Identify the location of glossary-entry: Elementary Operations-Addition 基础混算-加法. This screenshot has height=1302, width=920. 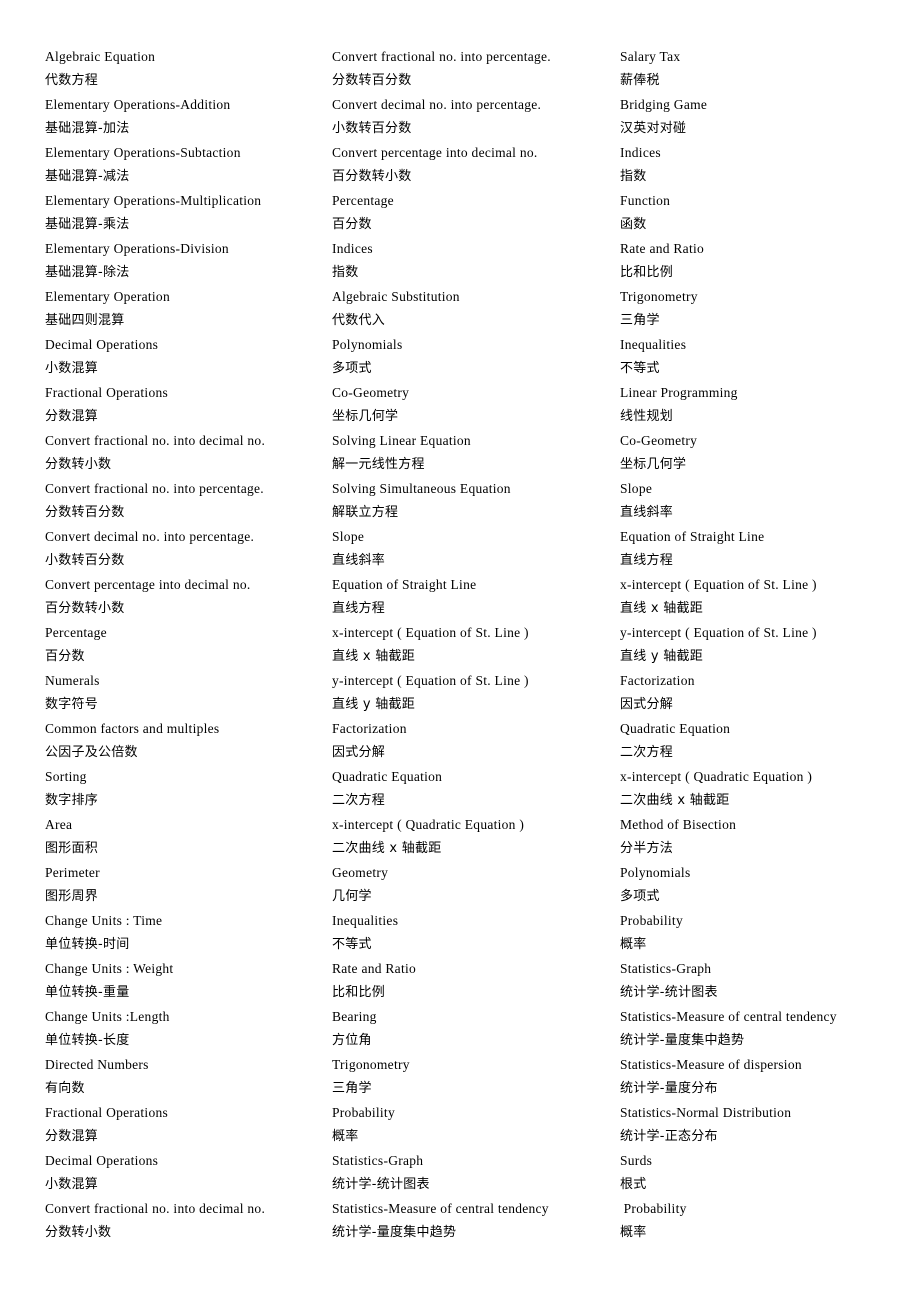
(188, 117).